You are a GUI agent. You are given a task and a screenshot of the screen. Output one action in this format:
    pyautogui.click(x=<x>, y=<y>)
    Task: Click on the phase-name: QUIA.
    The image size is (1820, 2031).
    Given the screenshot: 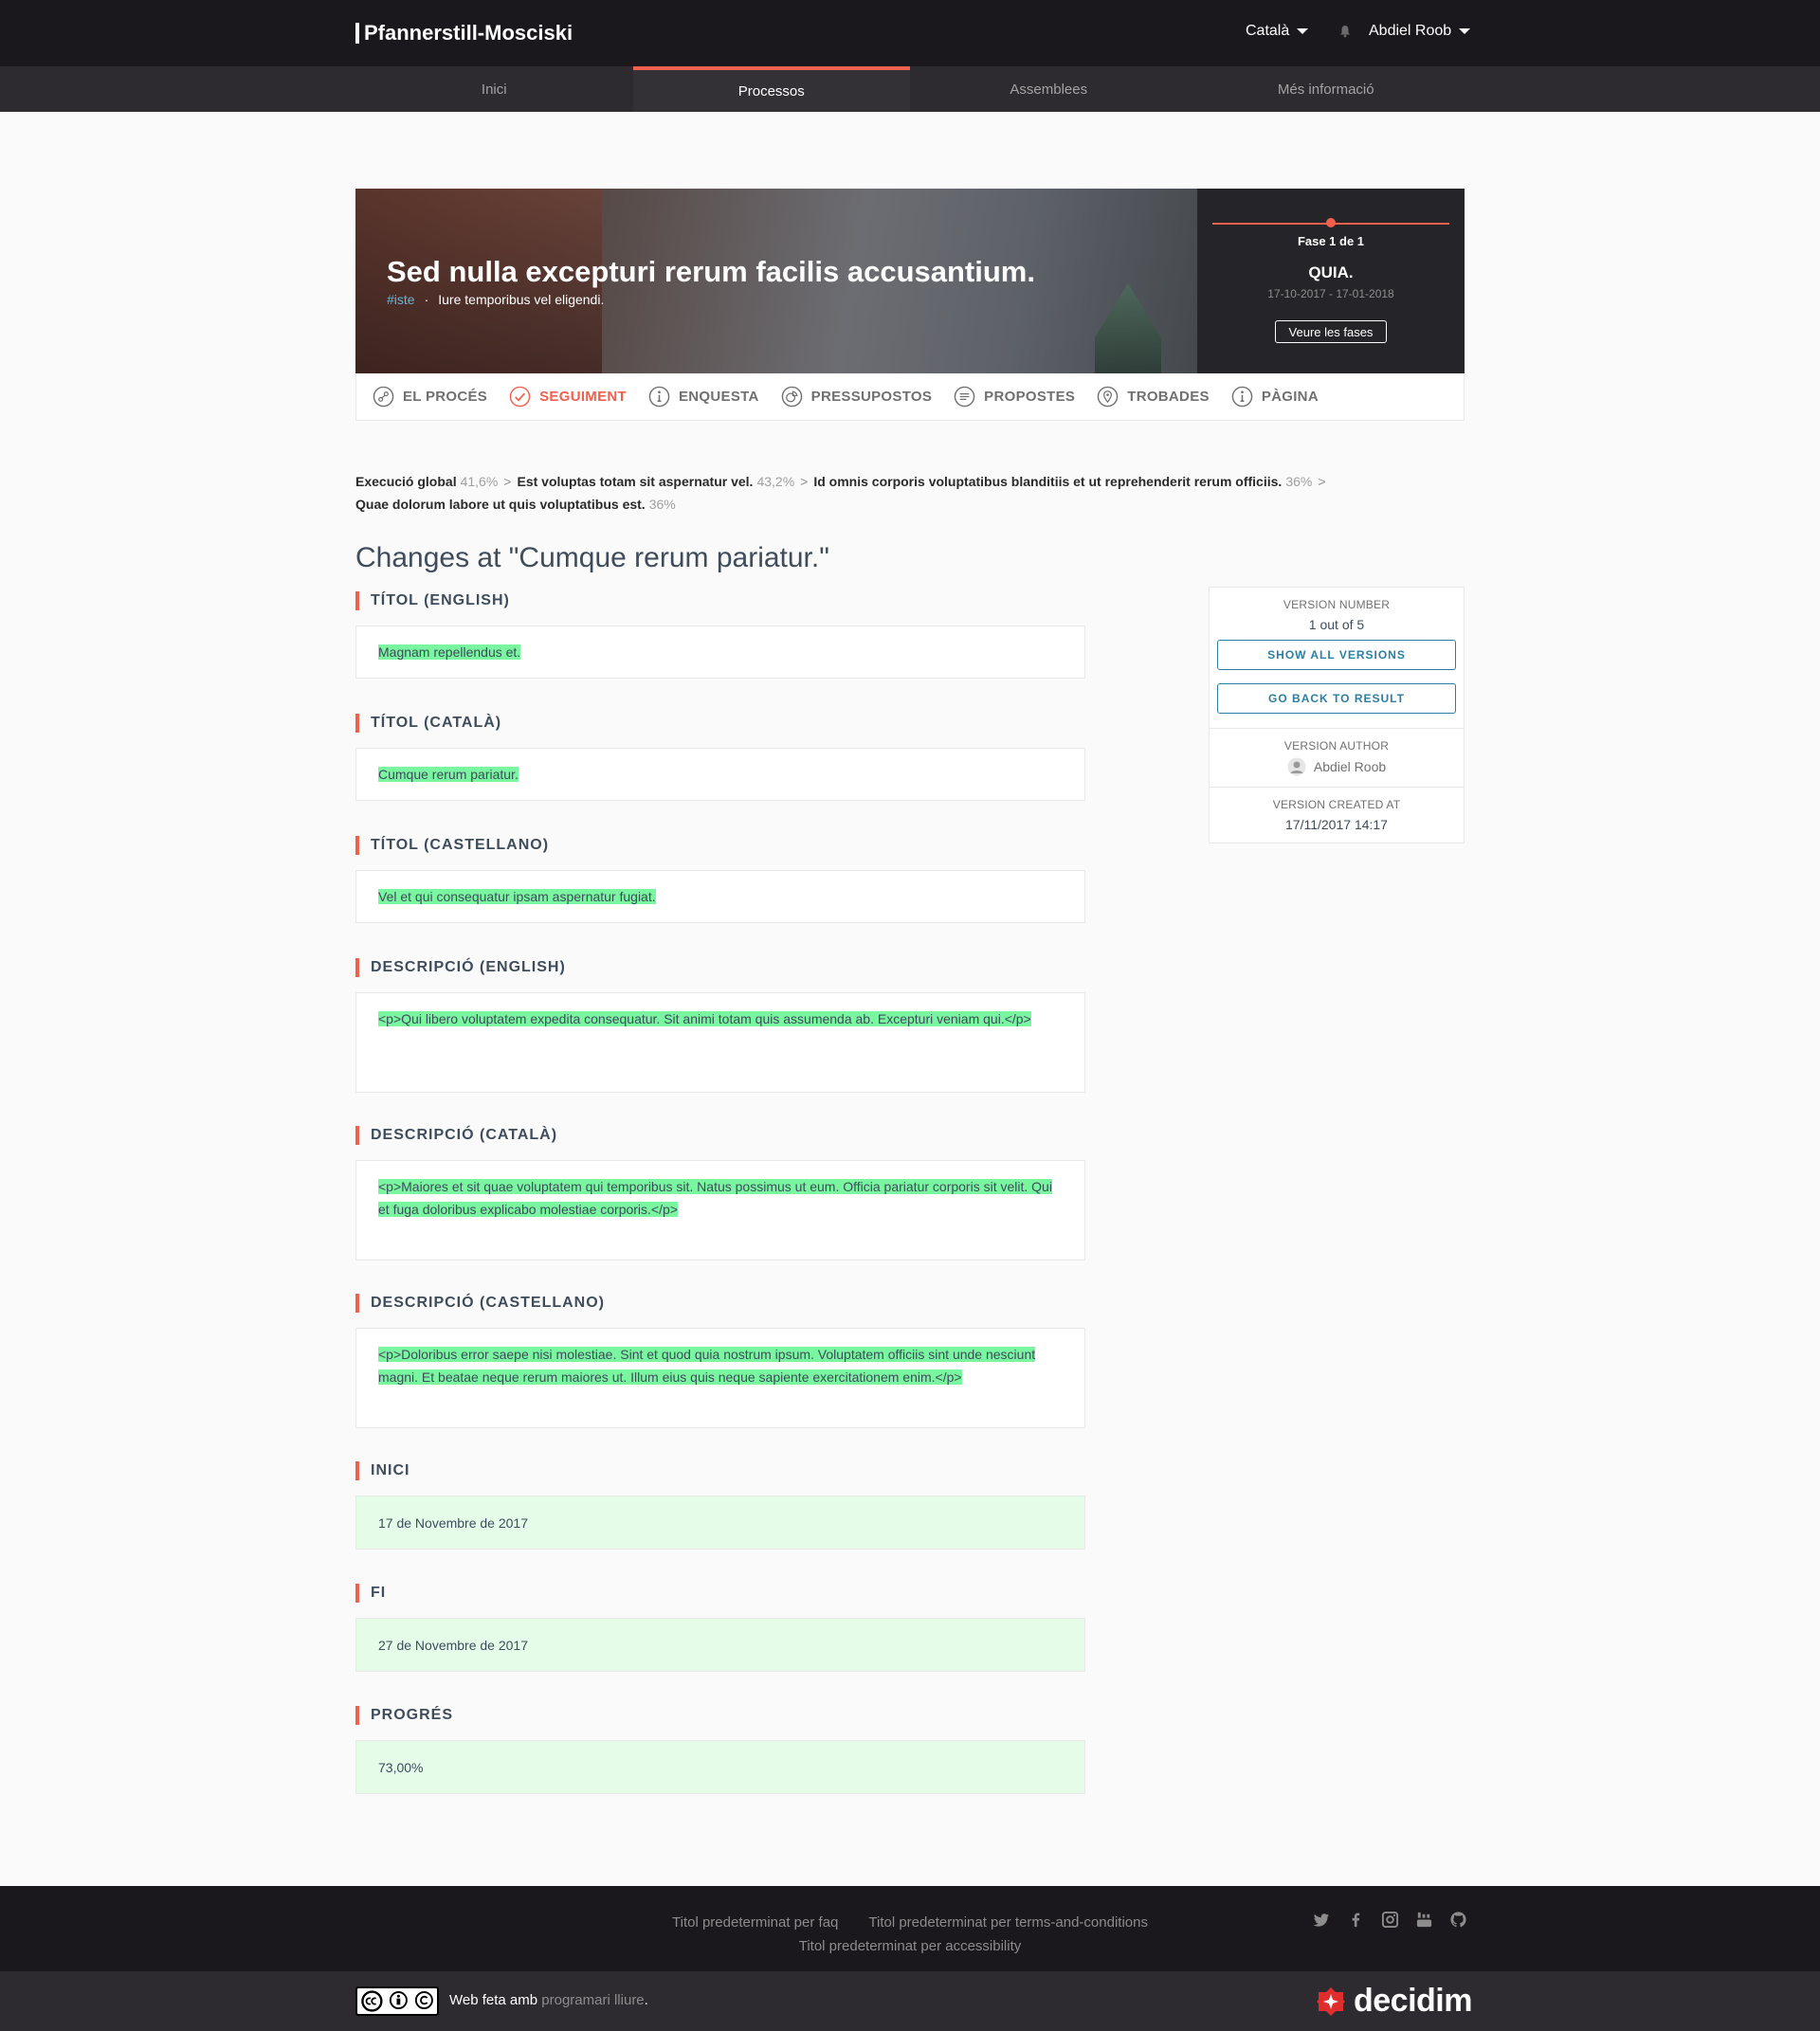 What is the action you would take?
    pyautogui.click(x=1331, y=272)
    